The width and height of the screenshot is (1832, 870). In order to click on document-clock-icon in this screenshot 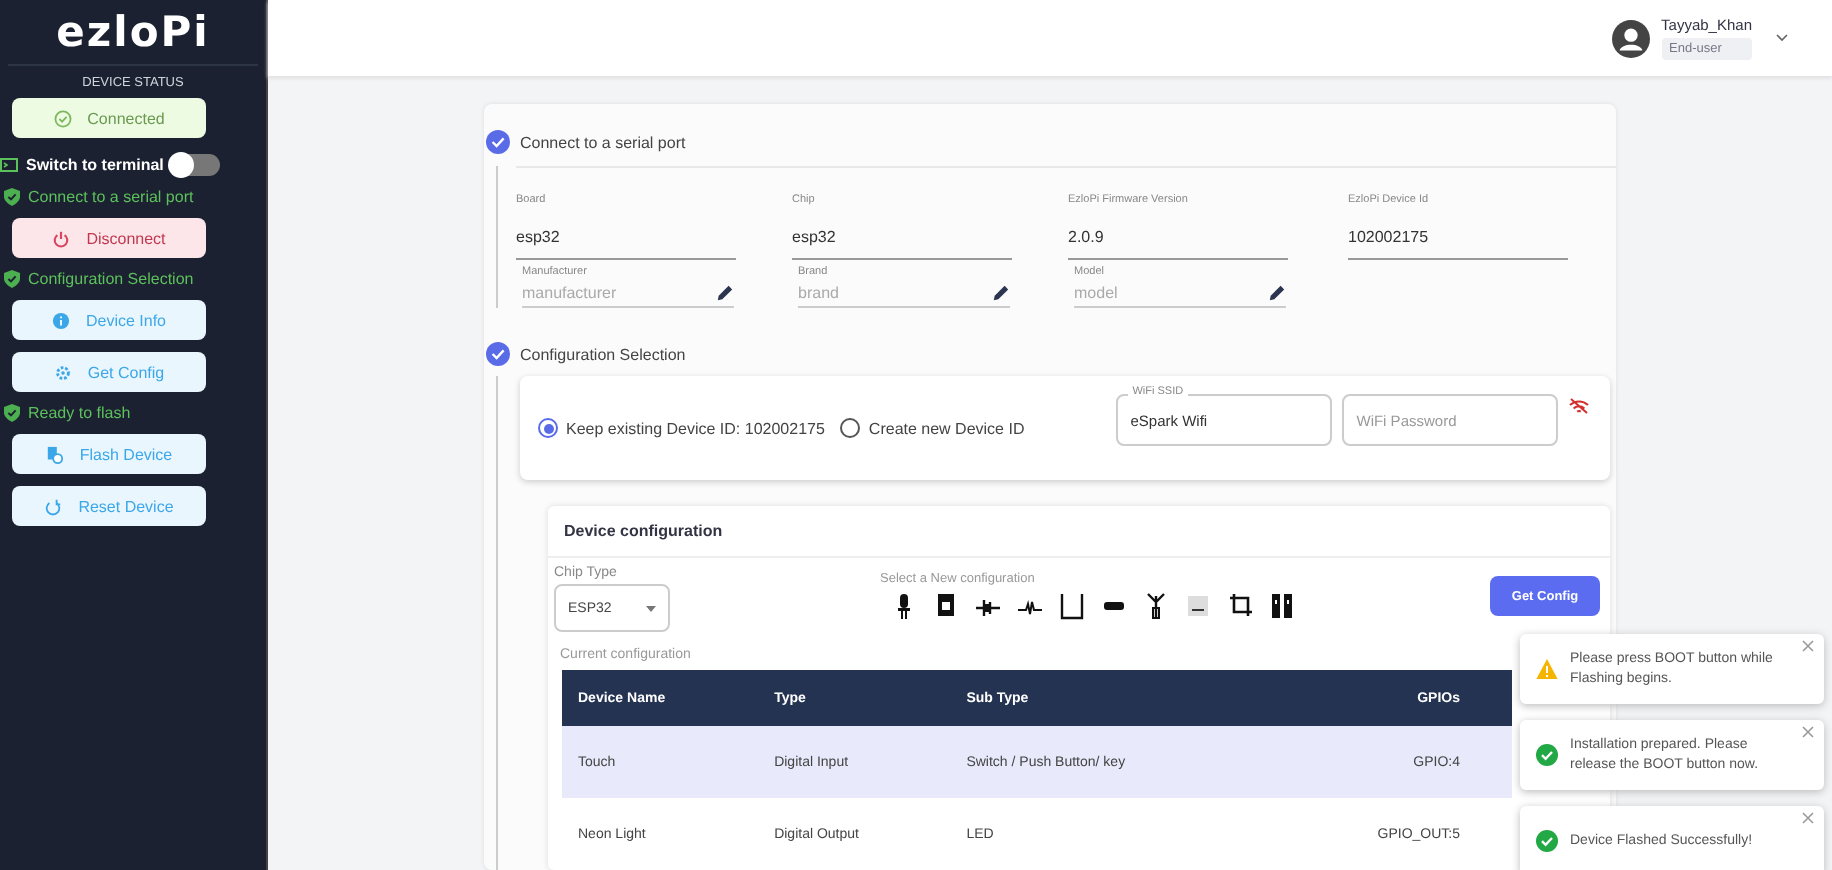, I will do `click(54, 454)`.